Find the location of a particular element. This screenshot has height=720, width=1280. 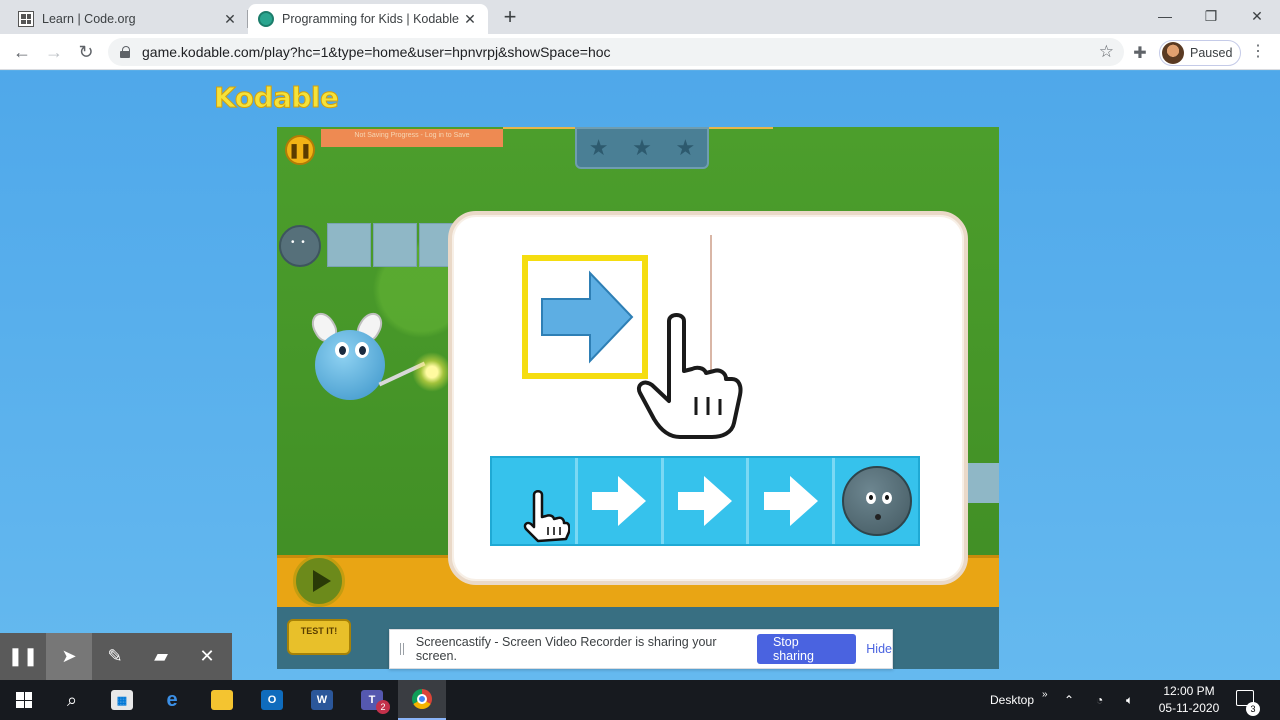

word-app: W is located at coordinates (322, 700).